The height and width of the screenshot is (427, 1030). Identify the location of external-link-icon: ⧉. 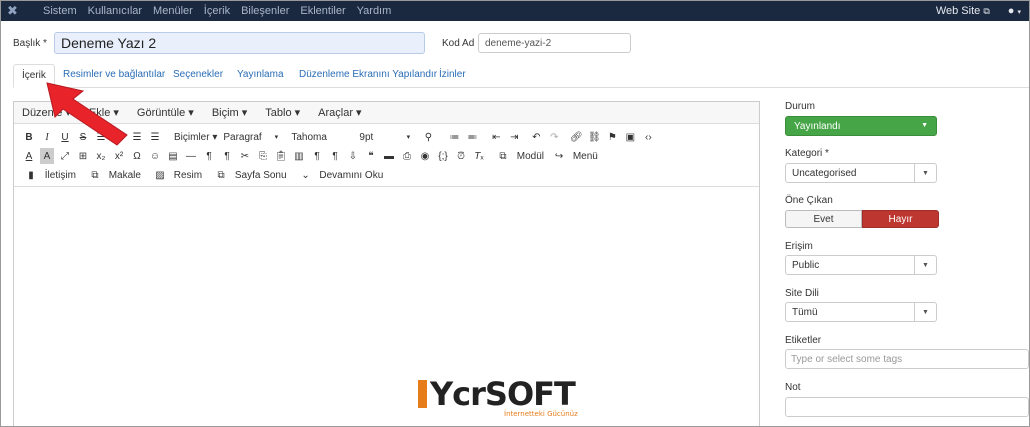
(986, 11).